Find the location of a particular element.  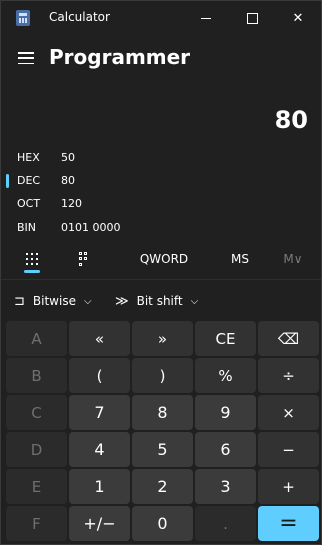

backspace-icon: ⌫ is located at coordinates (288, 338).